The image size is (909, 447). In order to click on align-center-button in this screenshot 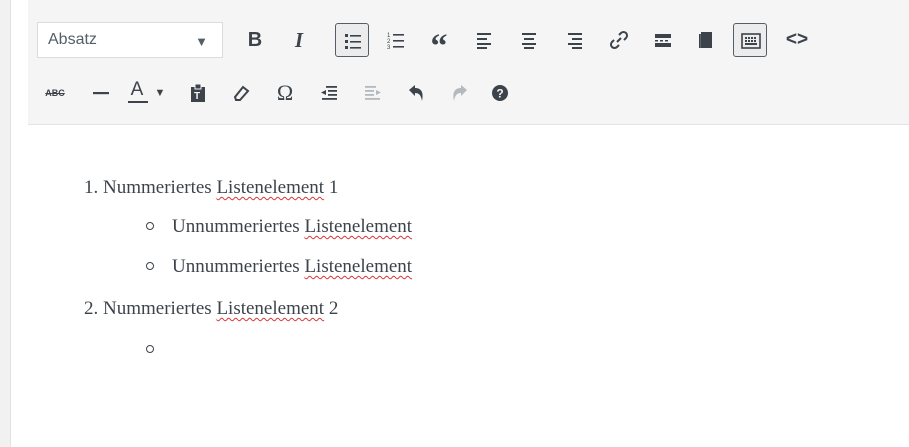, I will do `click(529, 40)`.